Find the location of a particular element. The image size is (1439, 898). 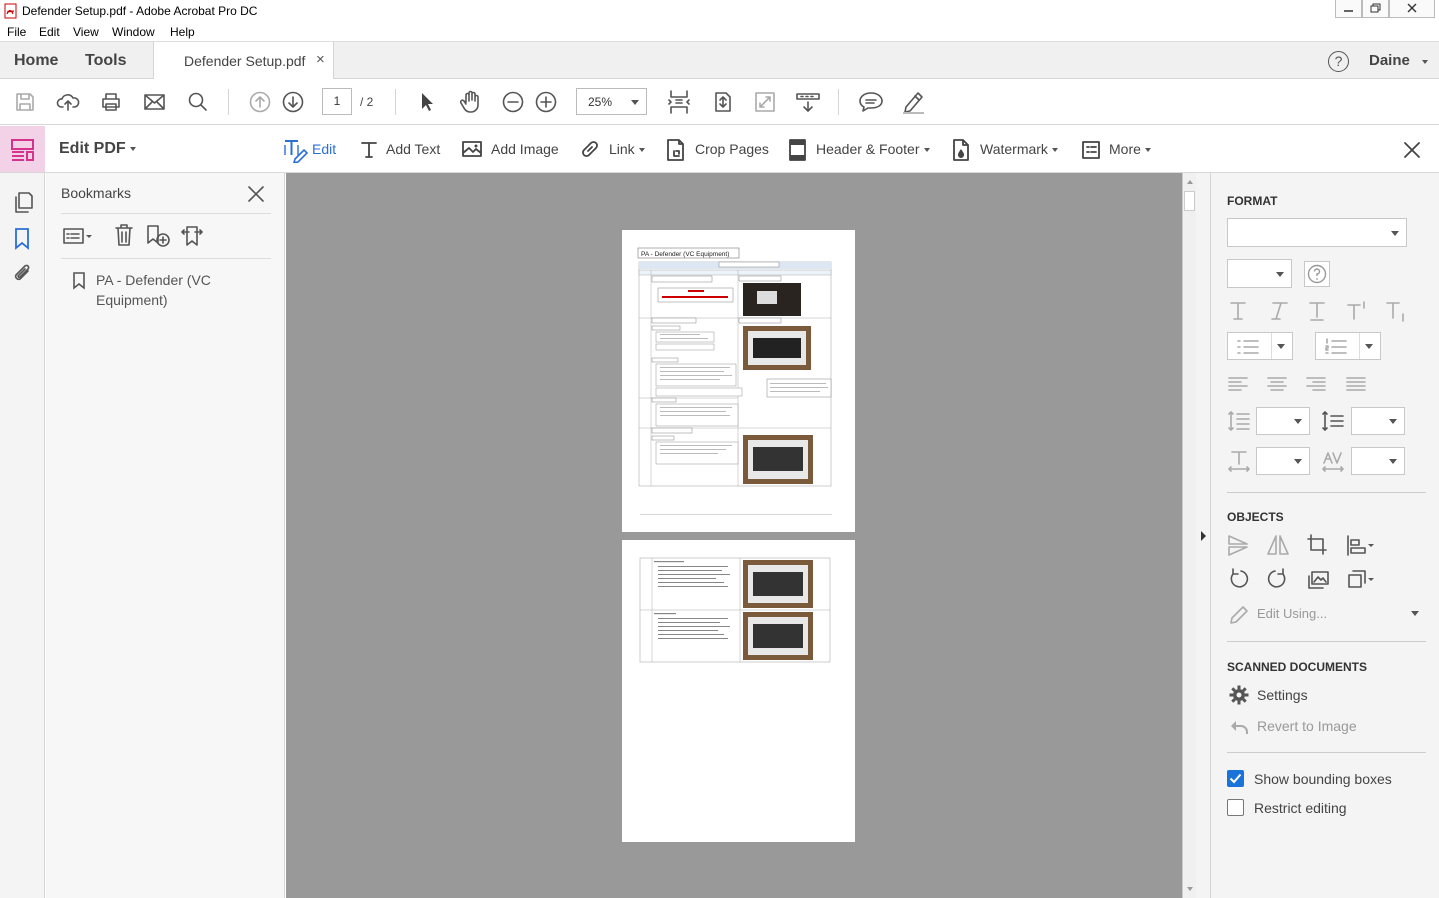

page-display-icon is located at coordinates (679, 102).